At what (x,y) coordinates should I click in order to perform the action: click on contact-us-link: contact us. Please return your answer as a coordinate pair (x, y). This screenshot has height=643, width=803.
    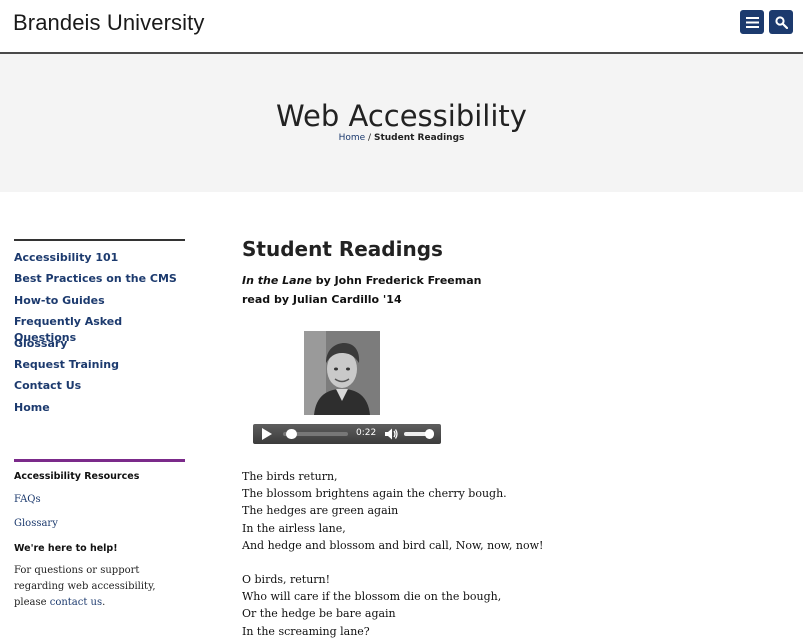
    Looking at the image, I should click on (76, 602).